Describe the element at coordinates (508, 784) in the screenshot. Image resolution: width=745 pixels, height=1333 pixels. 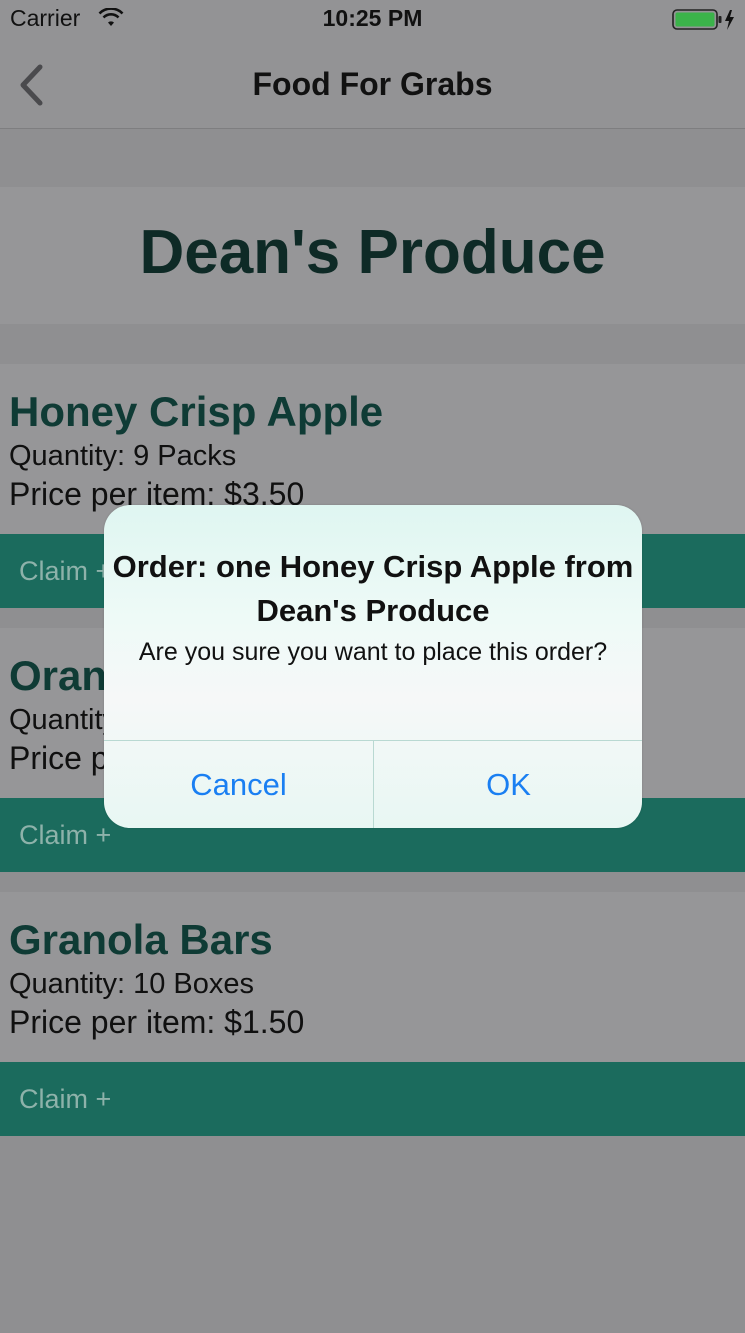
I see `ok-button: OK` at that location.